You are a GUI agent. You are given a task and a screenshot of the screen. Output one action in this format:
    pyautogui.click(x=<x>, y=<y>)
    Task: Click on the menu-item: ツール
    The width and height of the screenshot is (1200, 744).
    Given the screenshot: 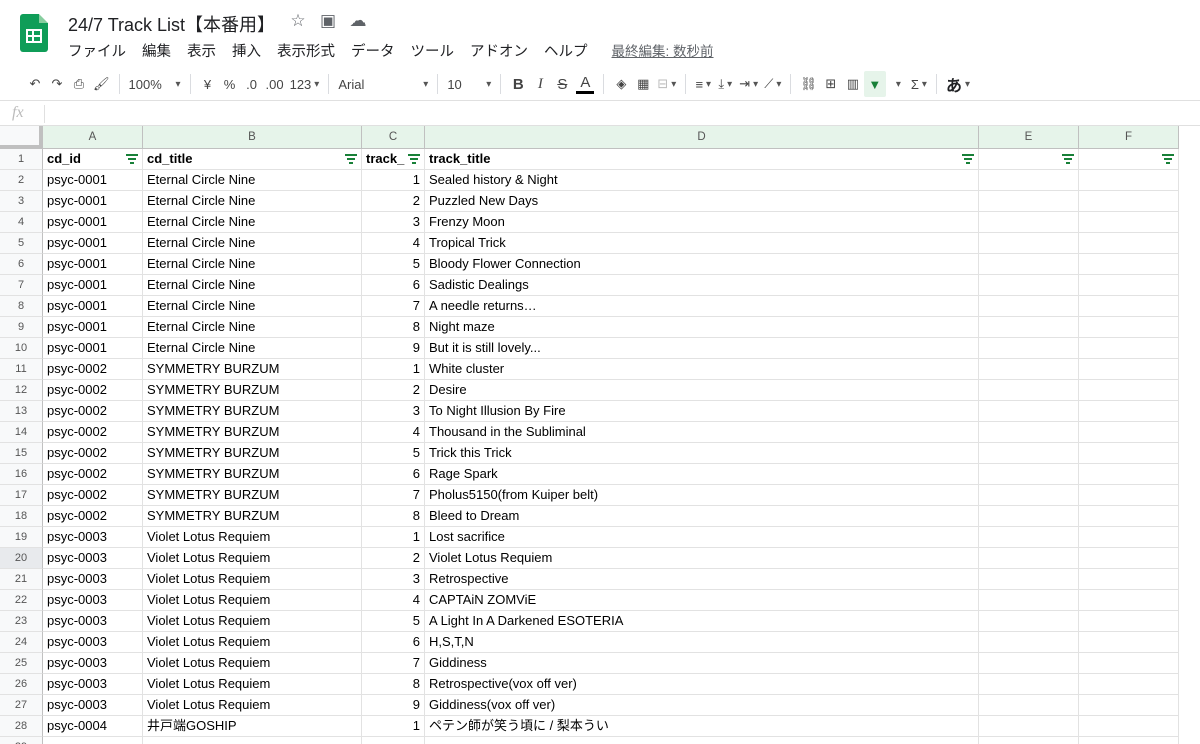 What is the action you would take?
    pyautogui.click(x=433, y=50)
    